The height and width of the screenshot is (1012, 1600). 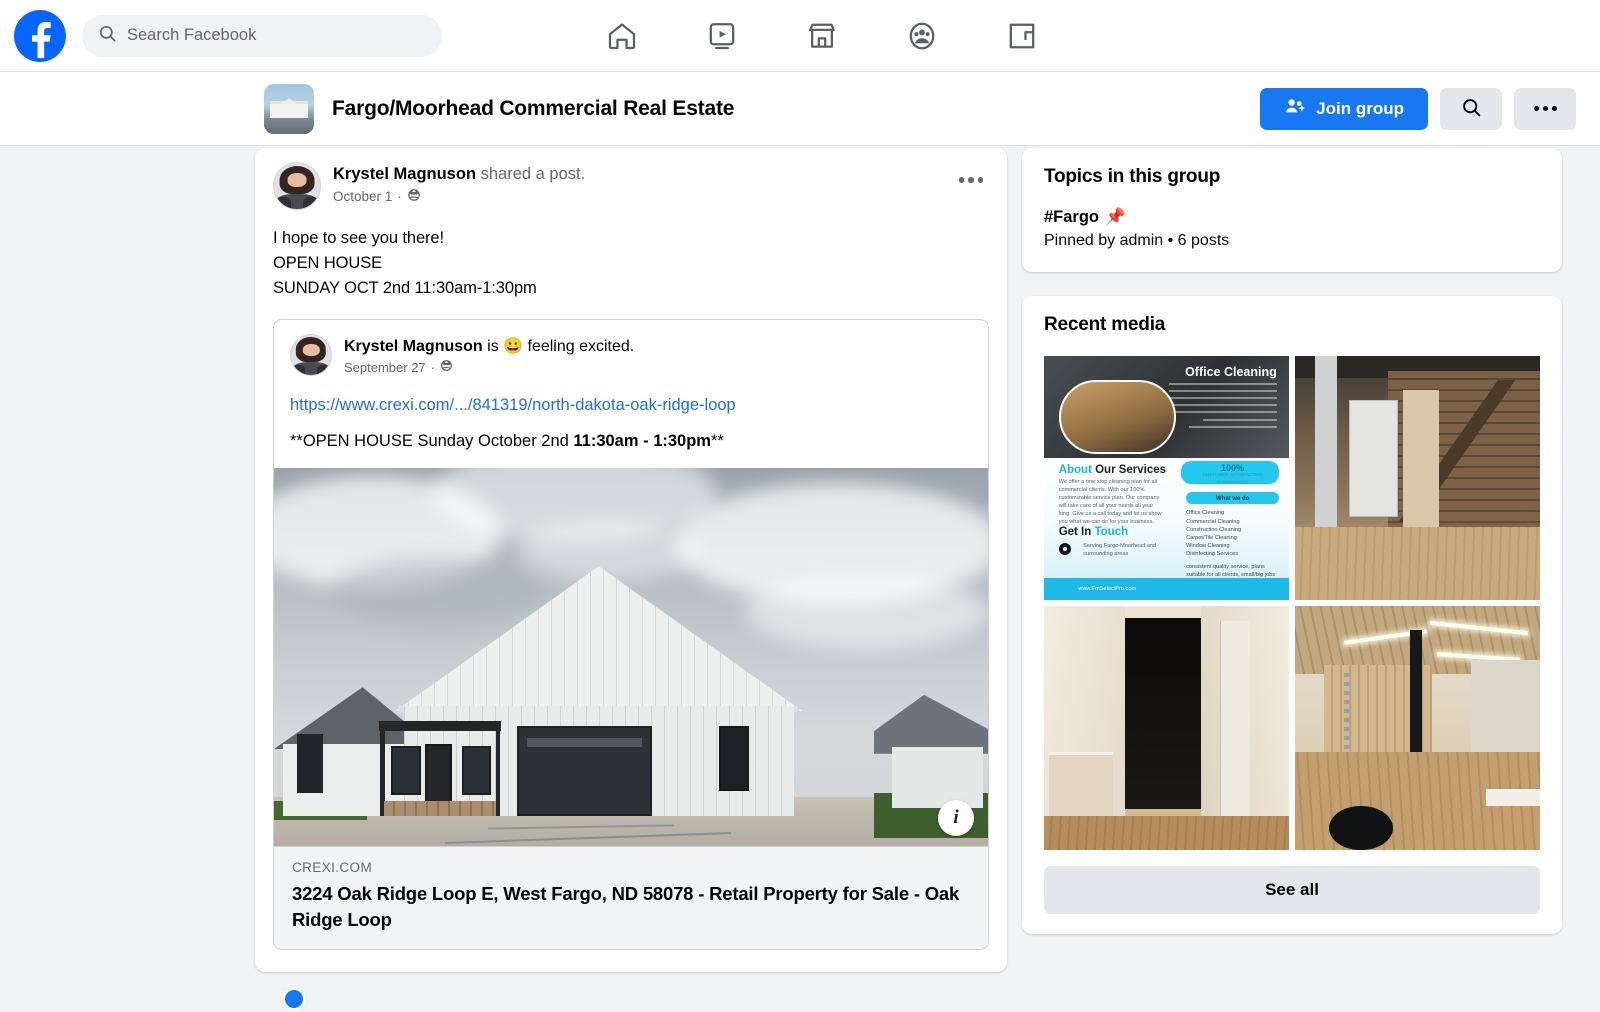 What do you see at coordinates (579, 346) in the screenshot?
I see `shared-action-post: feeling excited.` at bounding box center [579, 346].